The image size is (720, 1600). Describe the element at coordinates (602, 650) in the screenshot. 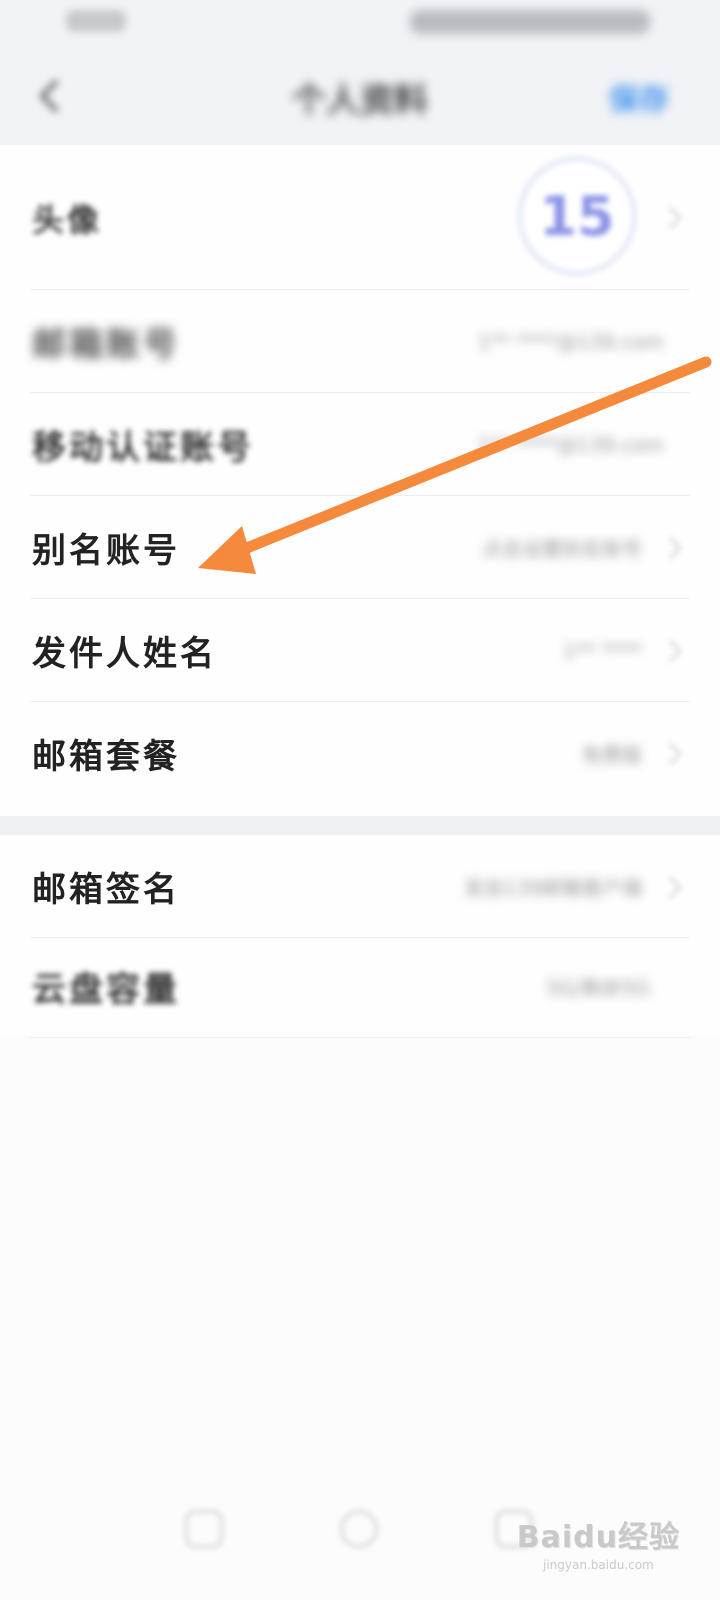

I see `row-value: 1** ****` at that location.